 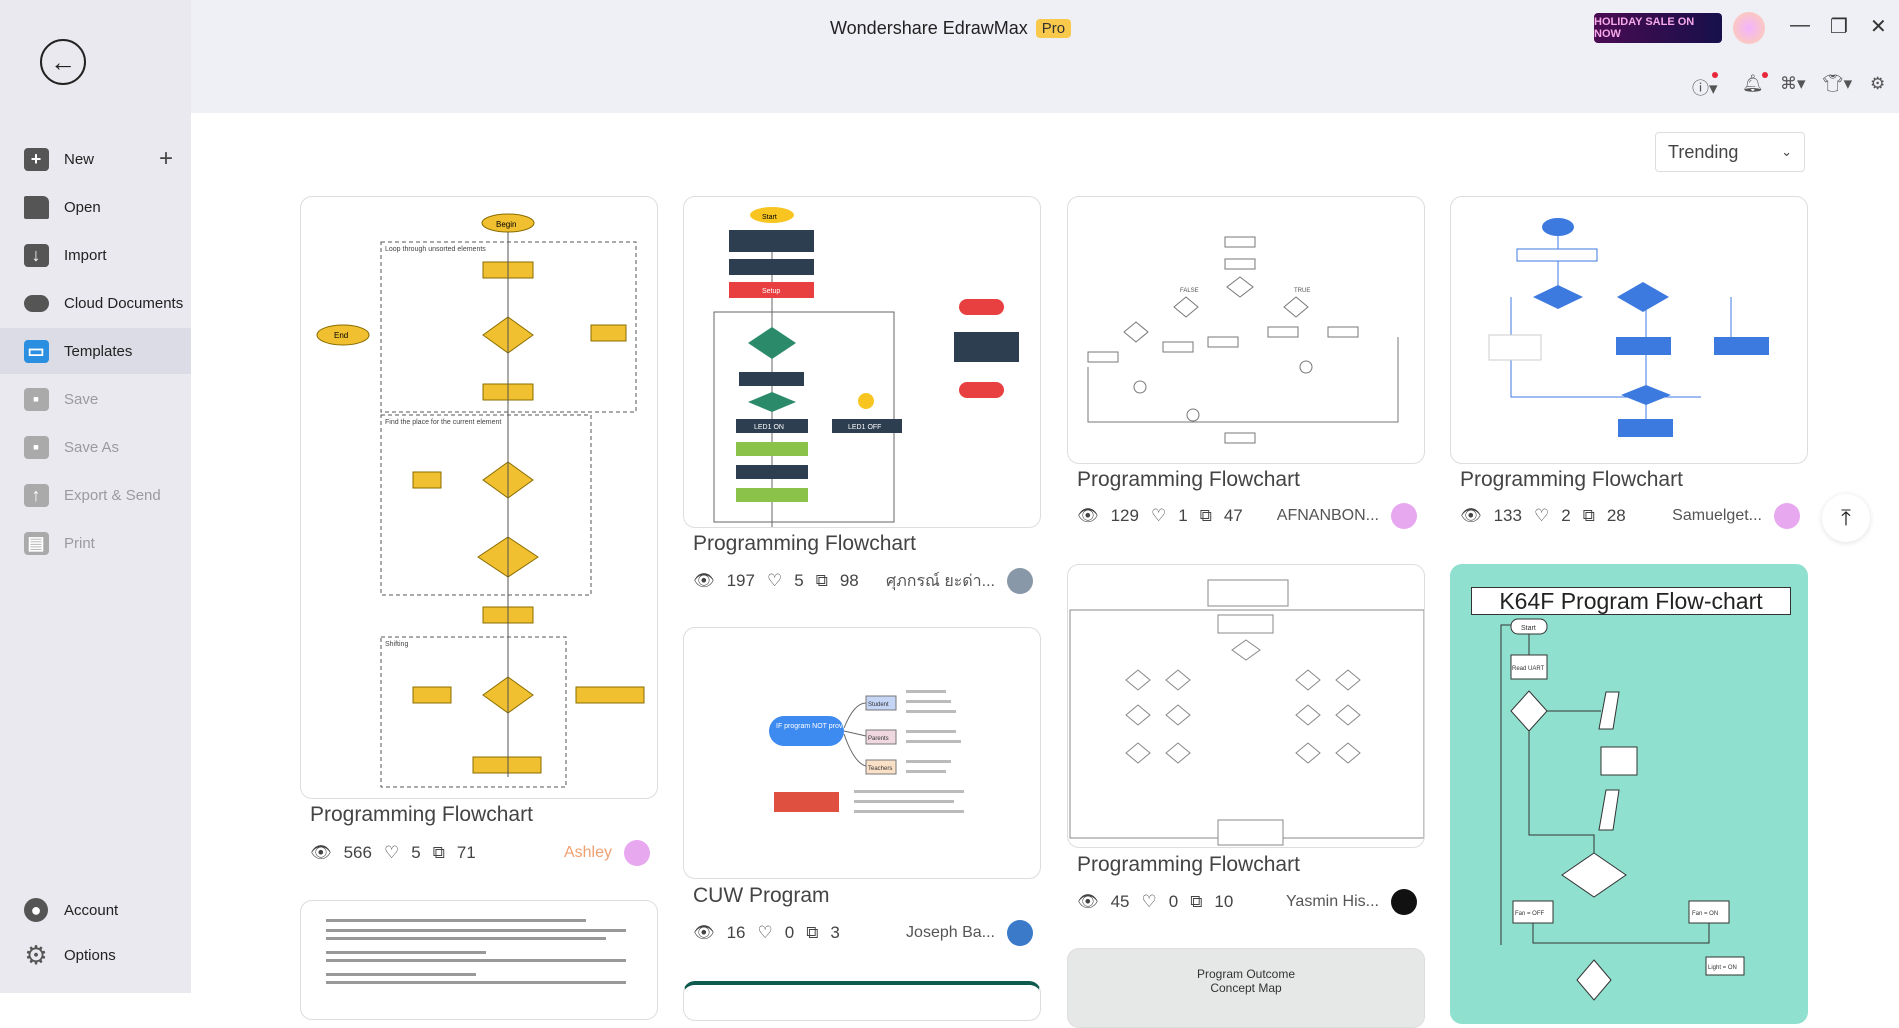 What do you see at coordinates (396, 644) in the screenshot?
I see `thumb-text: Shifting` at bounding box center [396, 644].